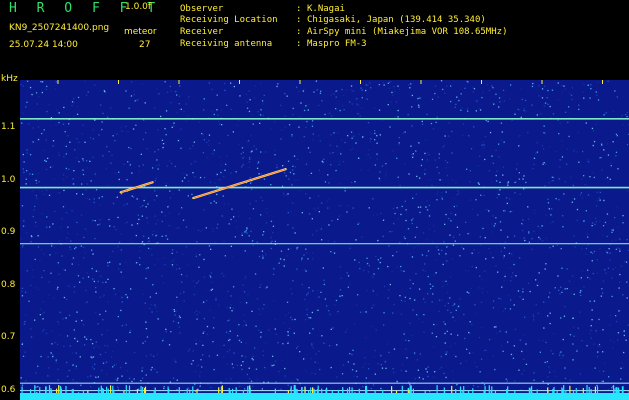  What do you see at coordinates (396, 20) in the screenshot?
I see `location-value: Chigasaki, Japan (139.414 35.340)` at bounding box center [396, 20].